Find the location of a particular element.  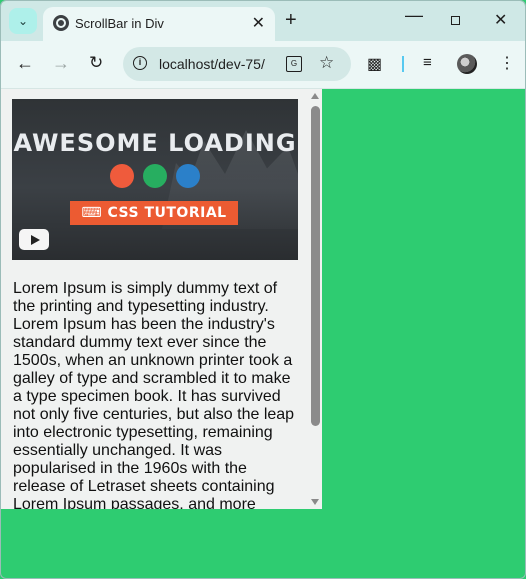

thumbnail-badge: ⌨ CSS TUTORIAL is located at coordinates (154, 213).